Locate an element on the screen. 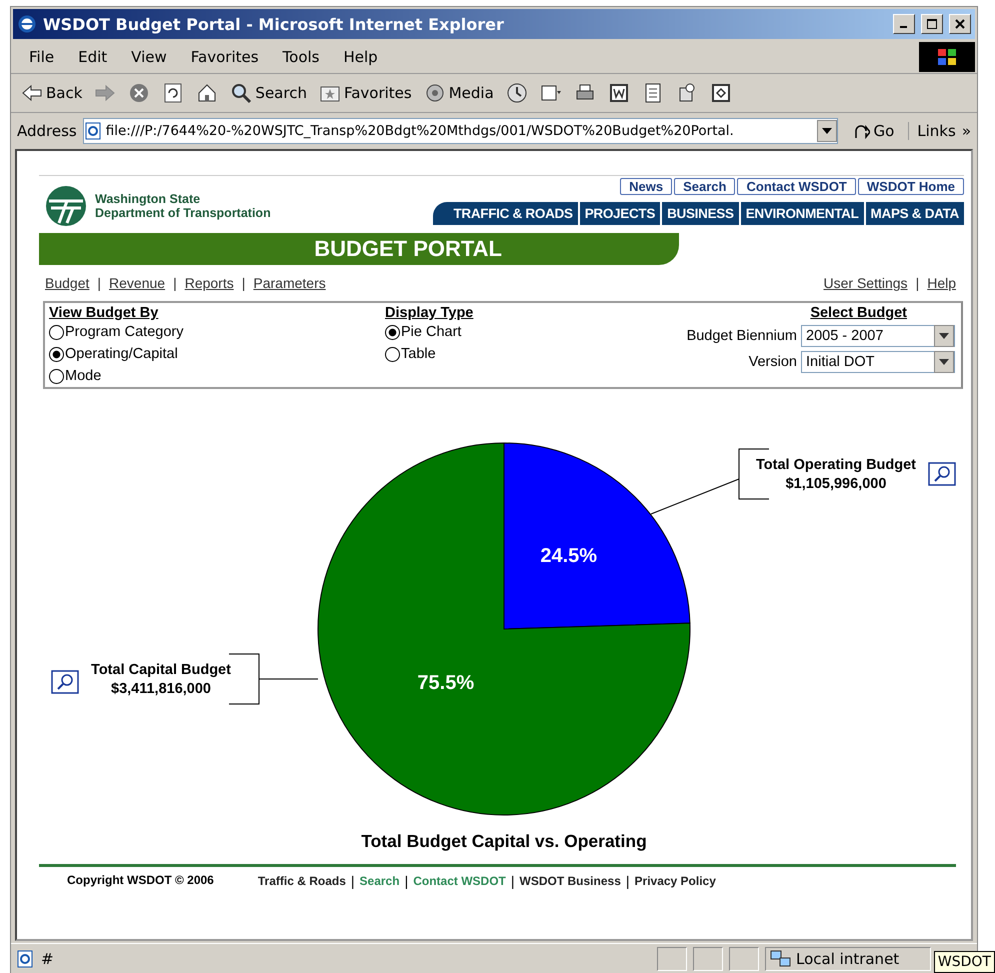 This screenshot has height=973, width=995. utility-link: Search is located at coordinates (705, 186).